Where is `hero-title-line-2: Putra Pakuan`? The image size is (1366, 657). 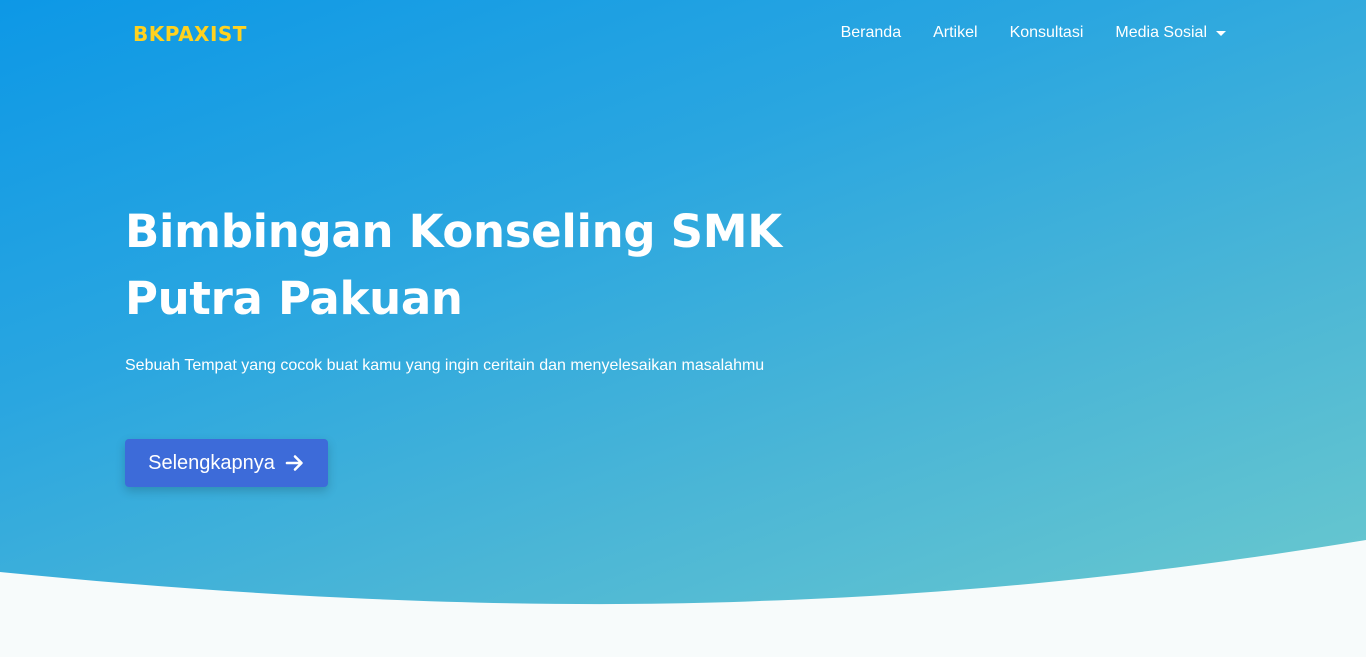
hero-title-line-2: Putra Pakuan is located at coordinates (294, 298).